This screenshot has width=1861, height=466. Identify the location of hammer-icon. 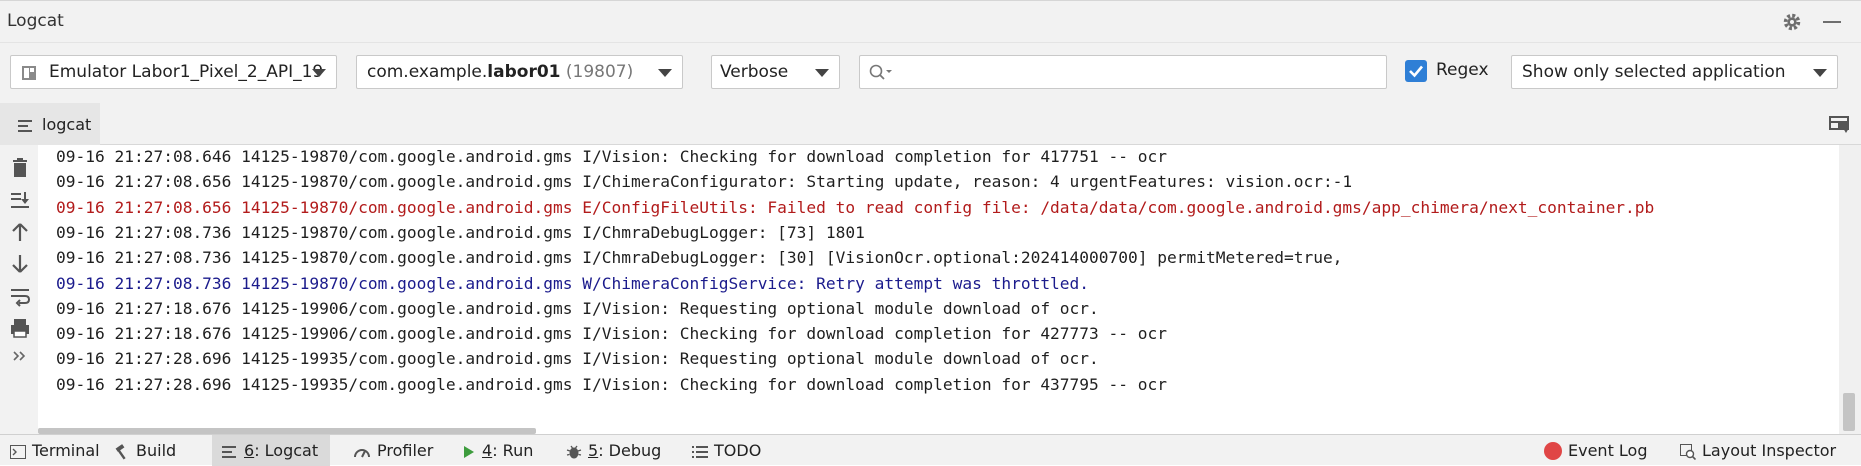
(120, 451).